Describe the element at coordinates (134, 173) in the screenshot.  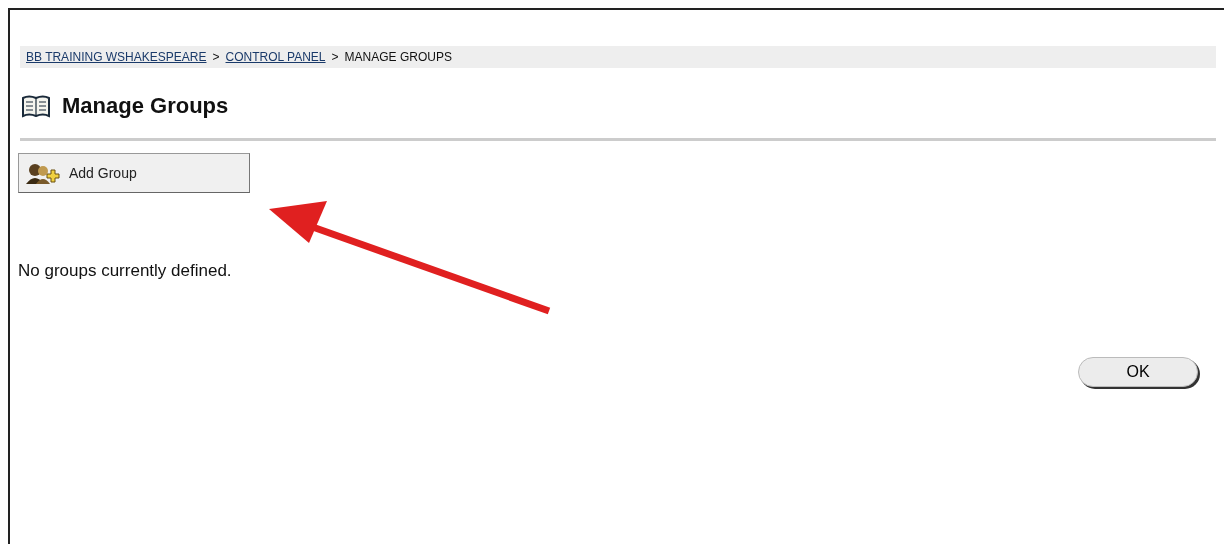
I see `add-group-button: Add Group` at that location.